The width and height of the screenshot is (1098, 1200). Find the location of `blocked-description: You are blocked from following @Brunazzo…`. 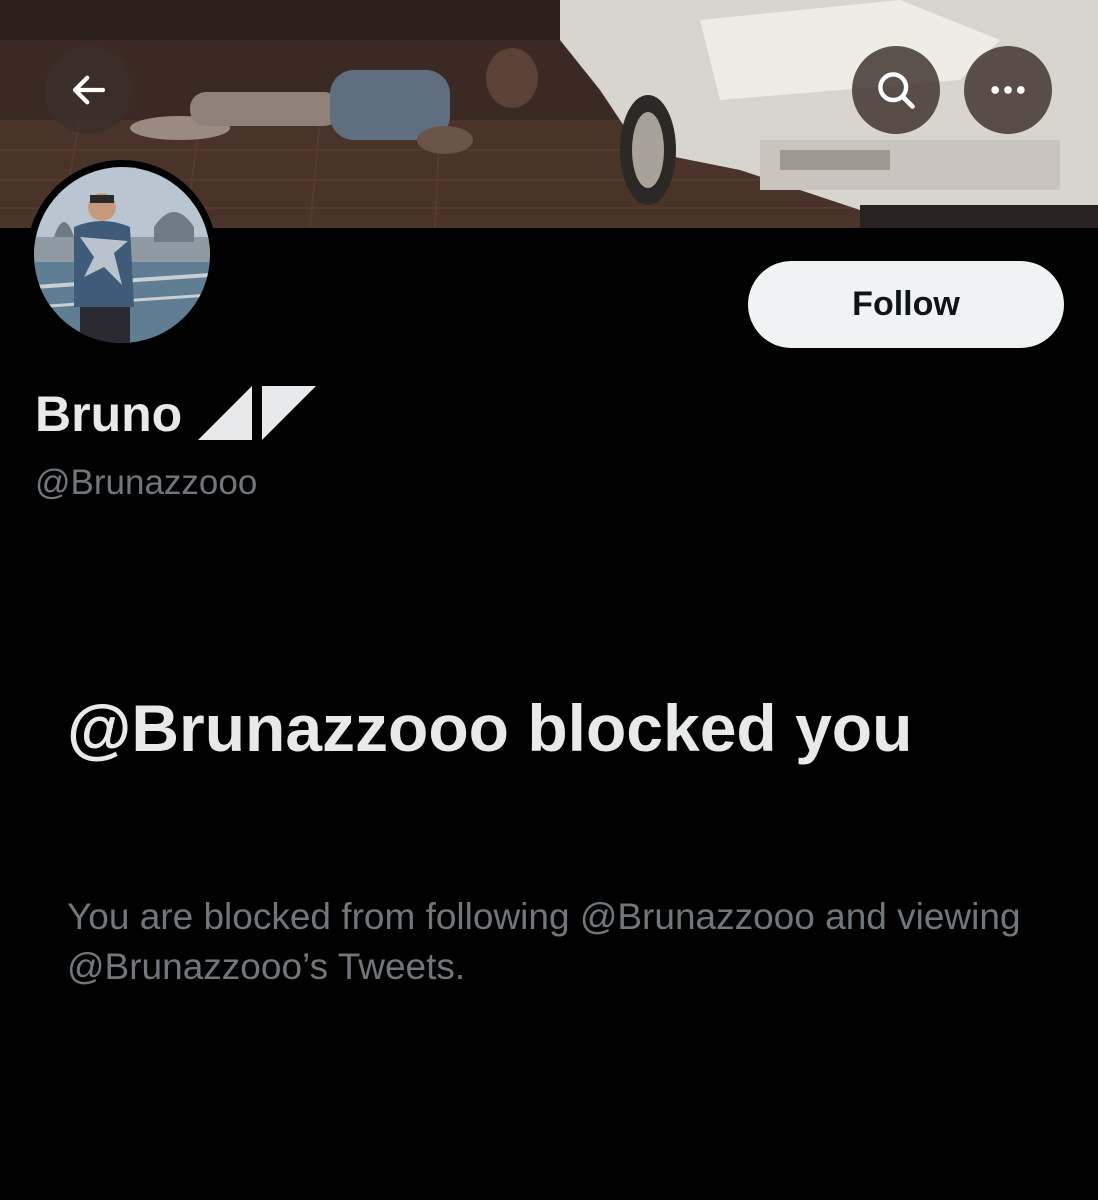

blocked-description: You are blocked from following @Brunazzo… is located at coordinates (544, 941).